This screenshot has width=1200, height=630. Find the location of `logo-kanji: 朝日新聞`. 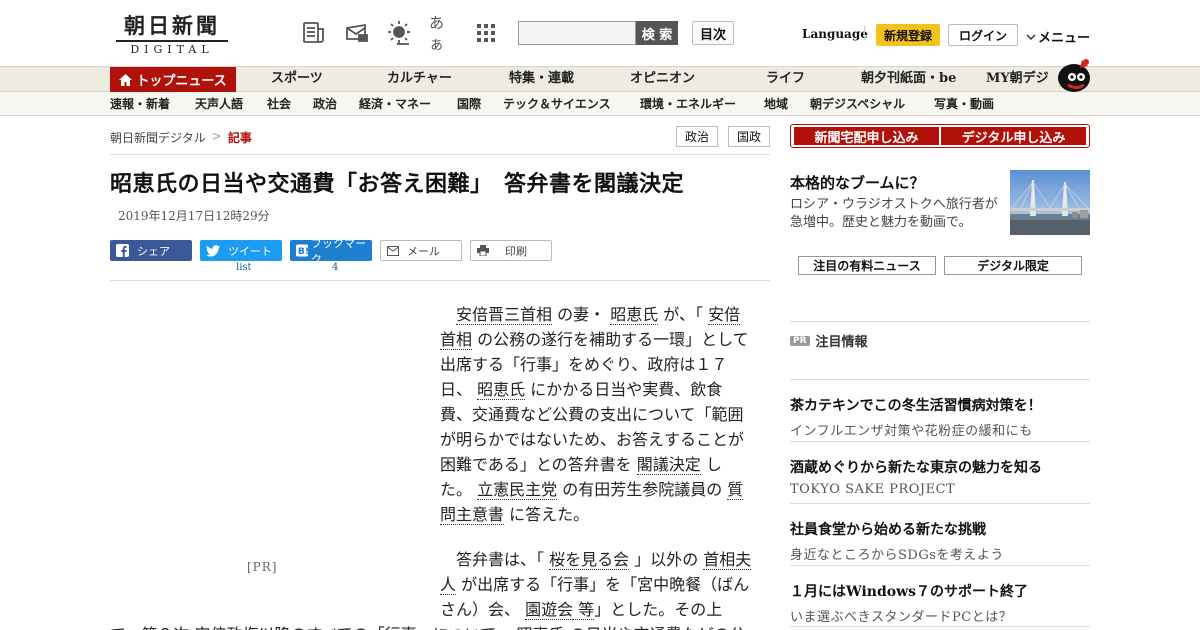

logo-kanji: 朝日新聞 is located at coordinates (172, 25).